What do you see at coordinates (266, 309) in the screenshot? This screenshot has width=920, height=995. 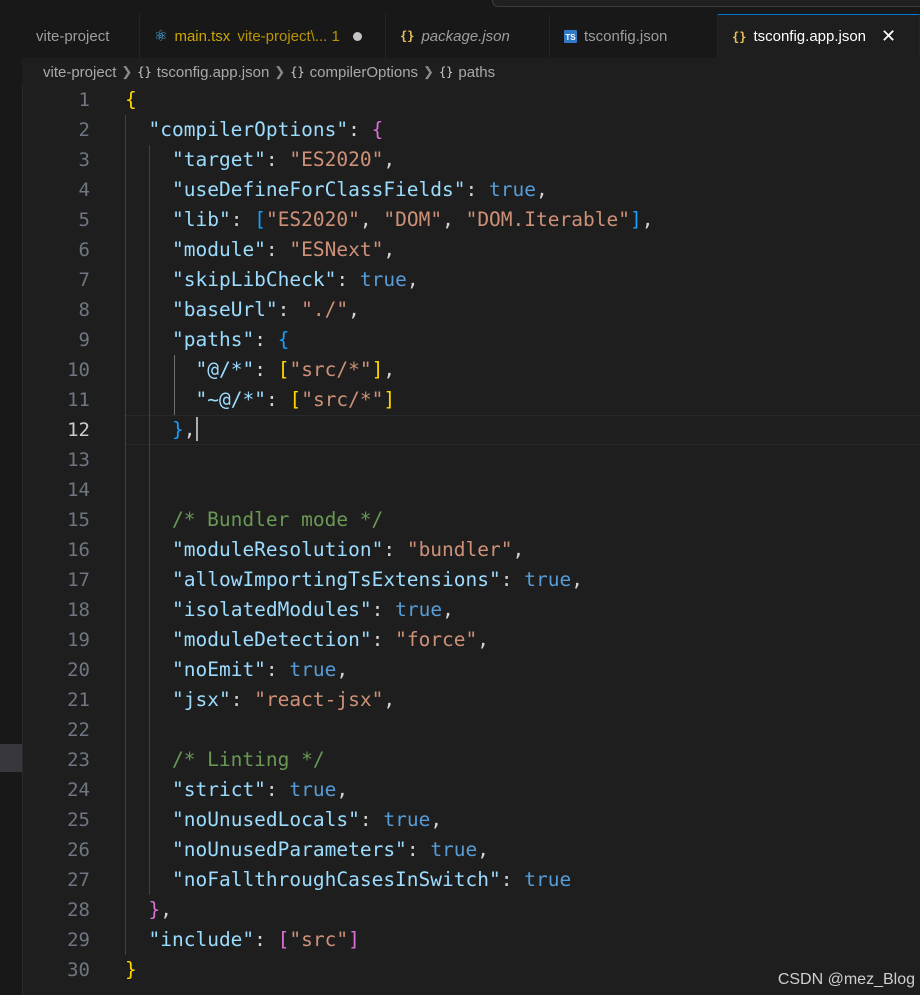 I see `code-text: "baseUrl": "./",` at bounding box center [266, 309].